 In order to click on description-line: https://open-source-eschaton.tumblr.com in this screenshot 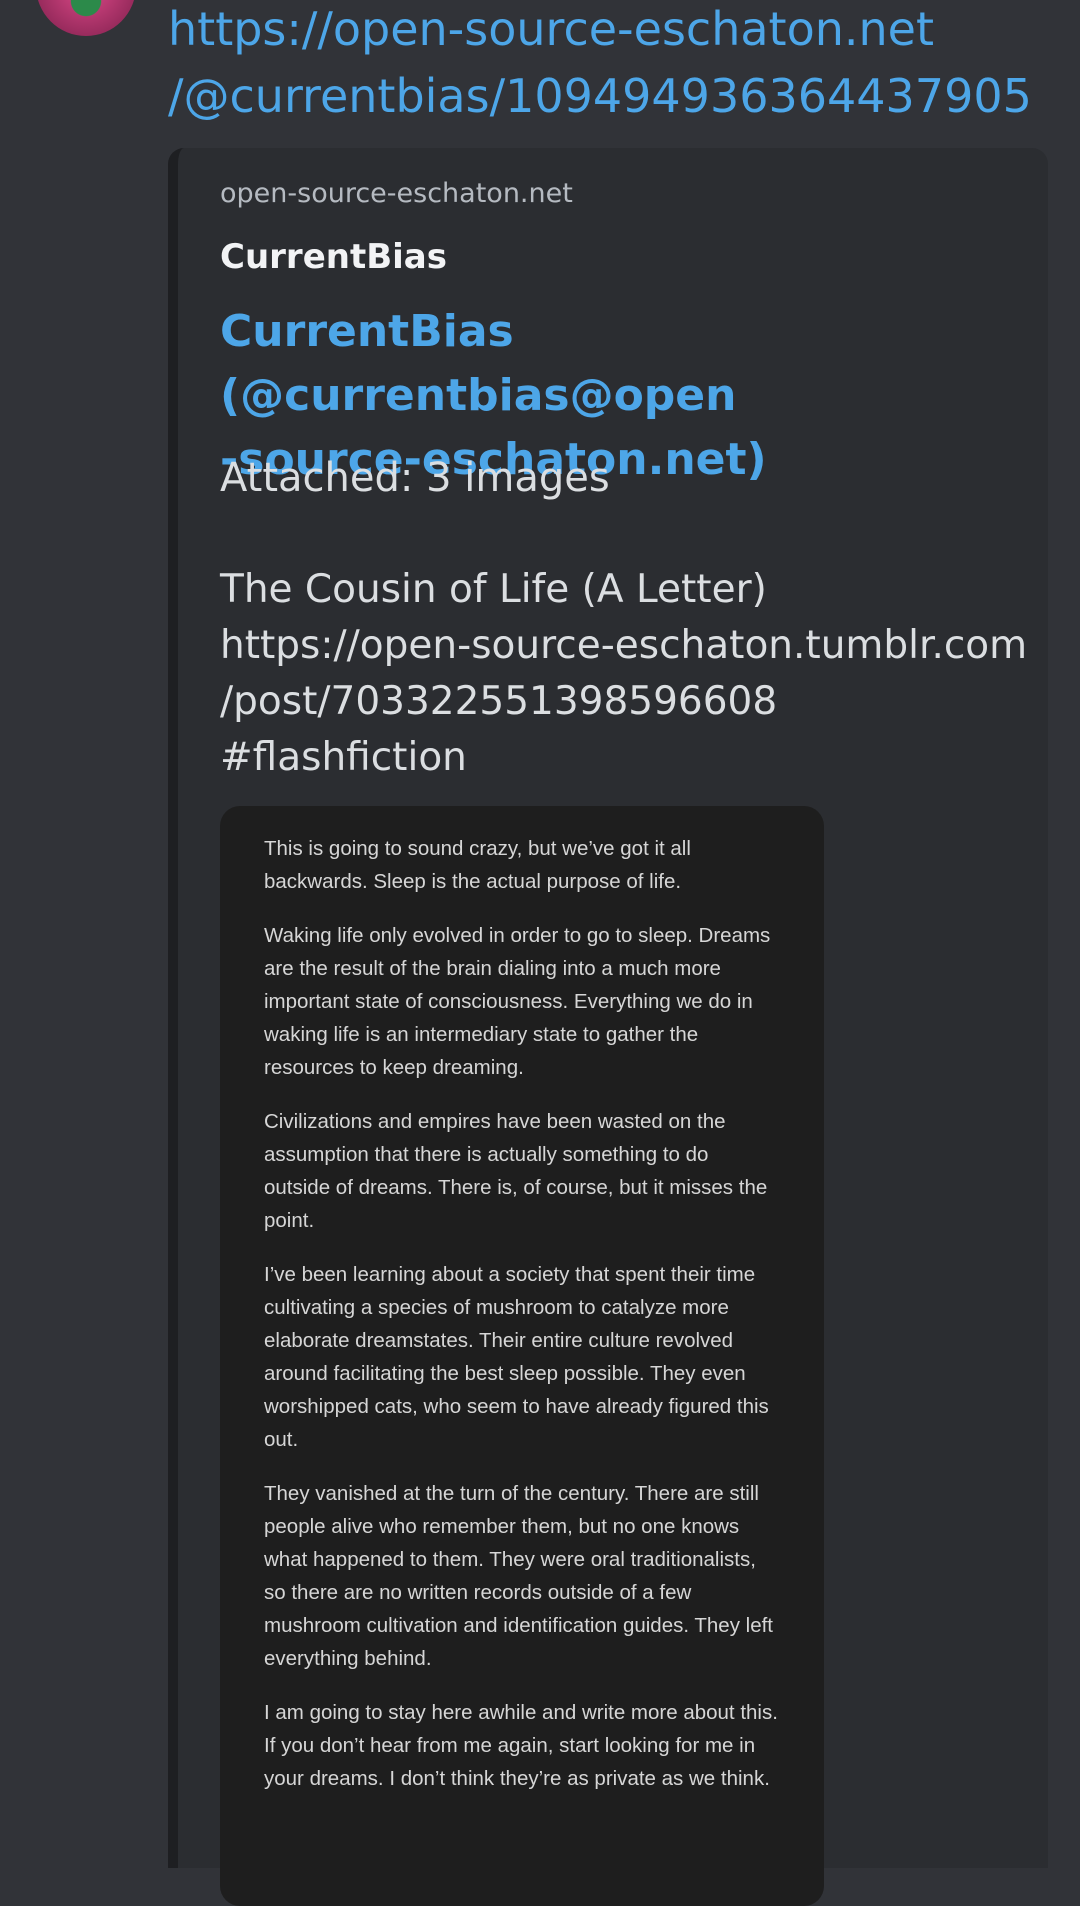, I will do `click(624, 645)`.